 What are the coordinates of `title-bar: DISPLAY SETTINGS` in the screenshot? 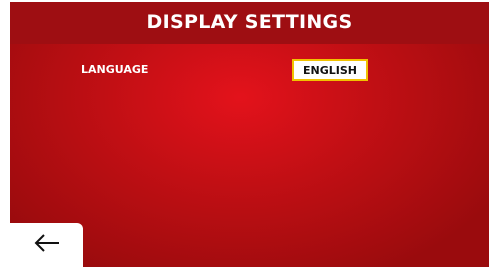 It's located at (249, 23).